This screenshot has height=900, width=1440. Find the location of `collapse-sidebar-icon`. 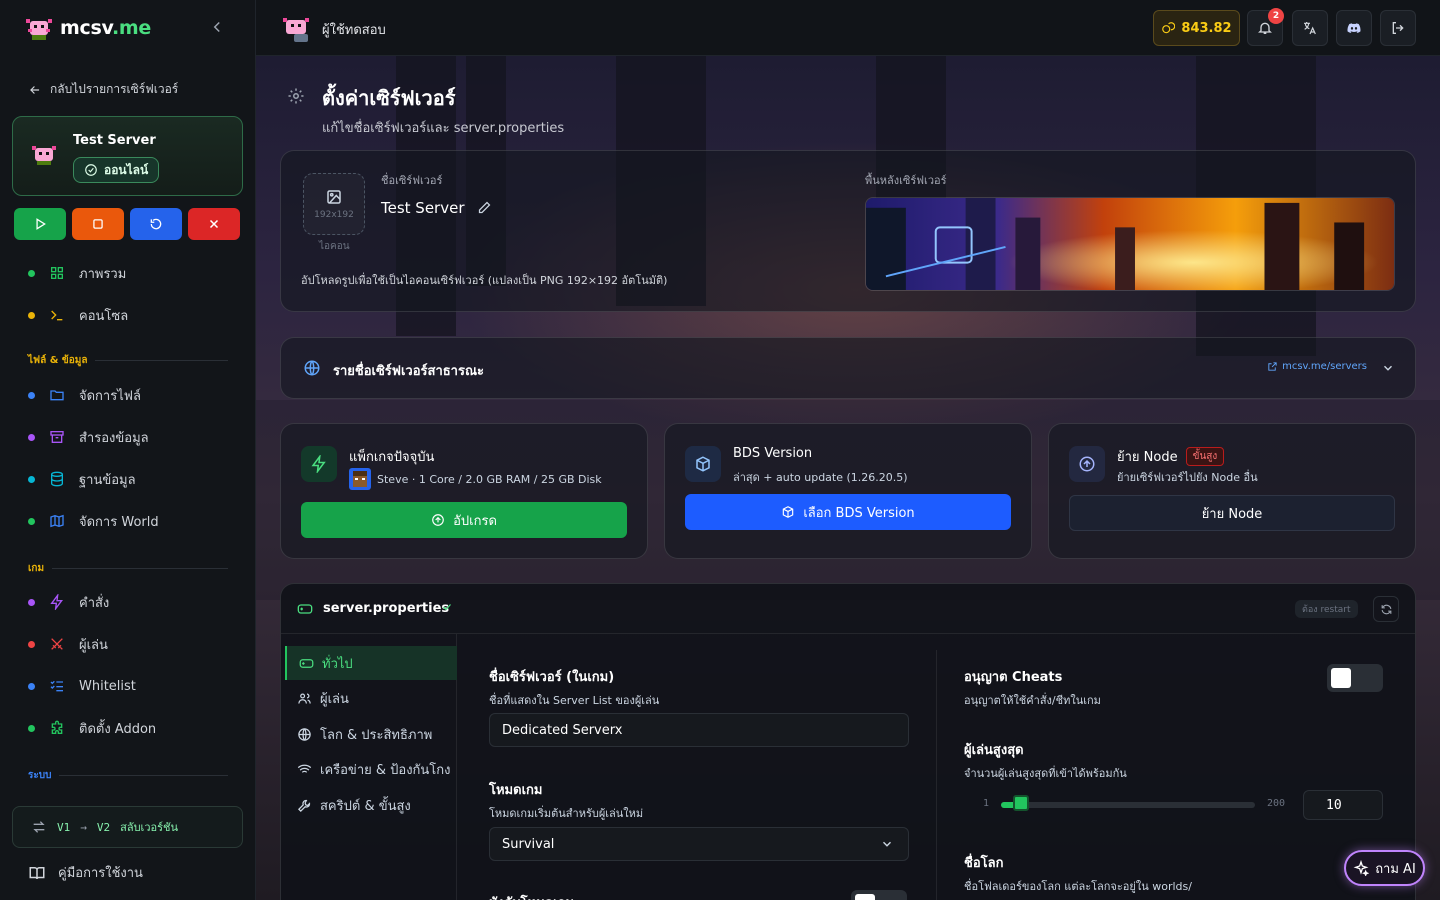

collapse-sidebar-icon is located at coordinates (217, 27).